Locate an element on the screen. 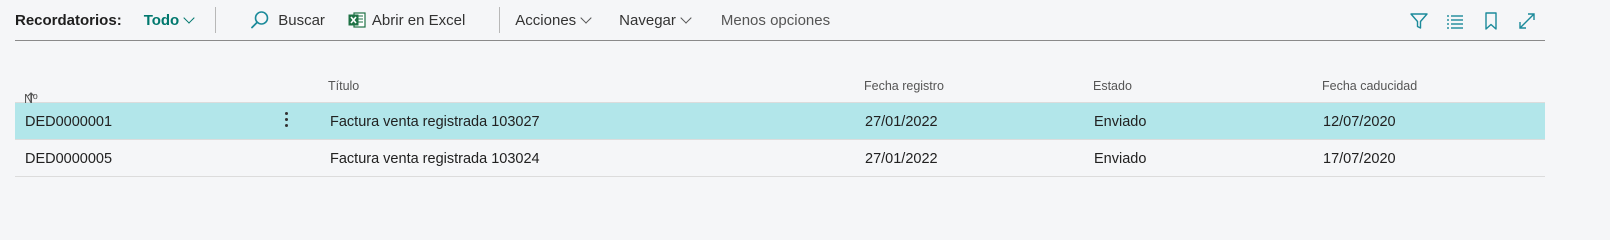 Image resolution: width=1610 pixels, height=240 pixels. less-options-button: Menos opciones is located at coordinates (775, 20).